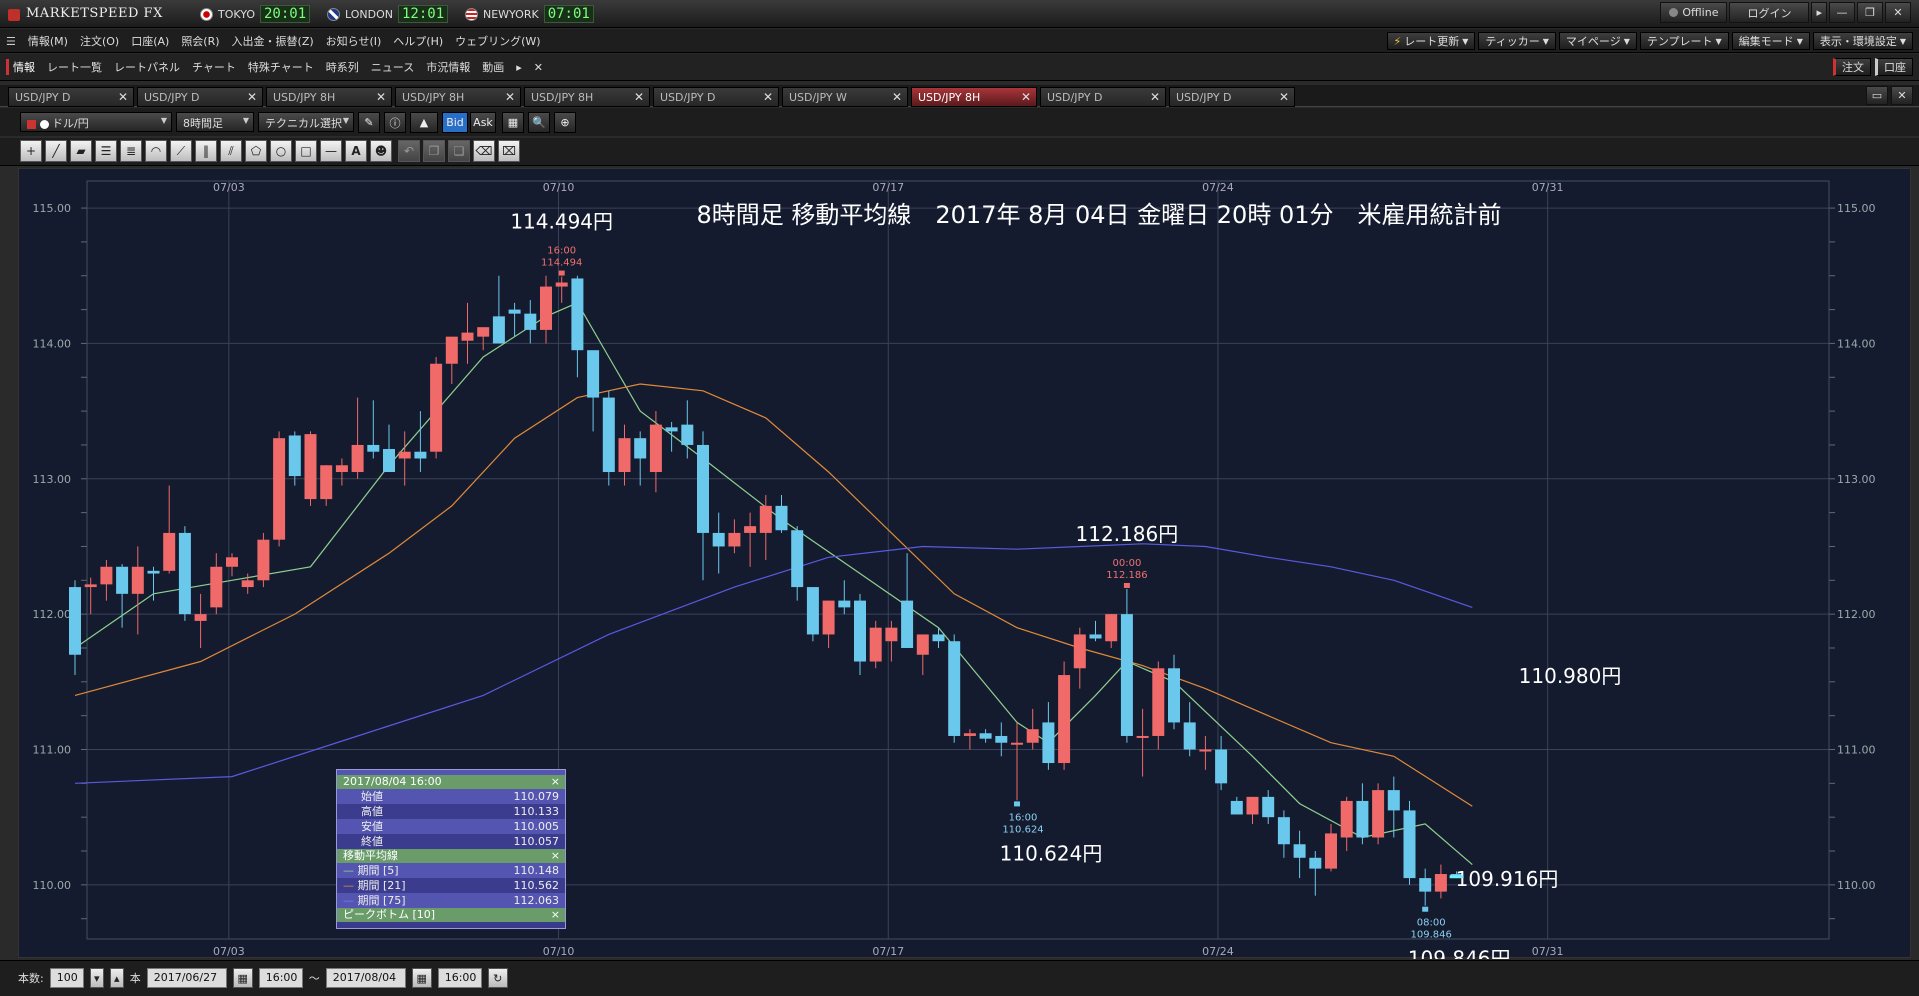  Describe the element at coordinates (1694, 12) in the screenshot. I see `offline-status-button: Offline` at that location.